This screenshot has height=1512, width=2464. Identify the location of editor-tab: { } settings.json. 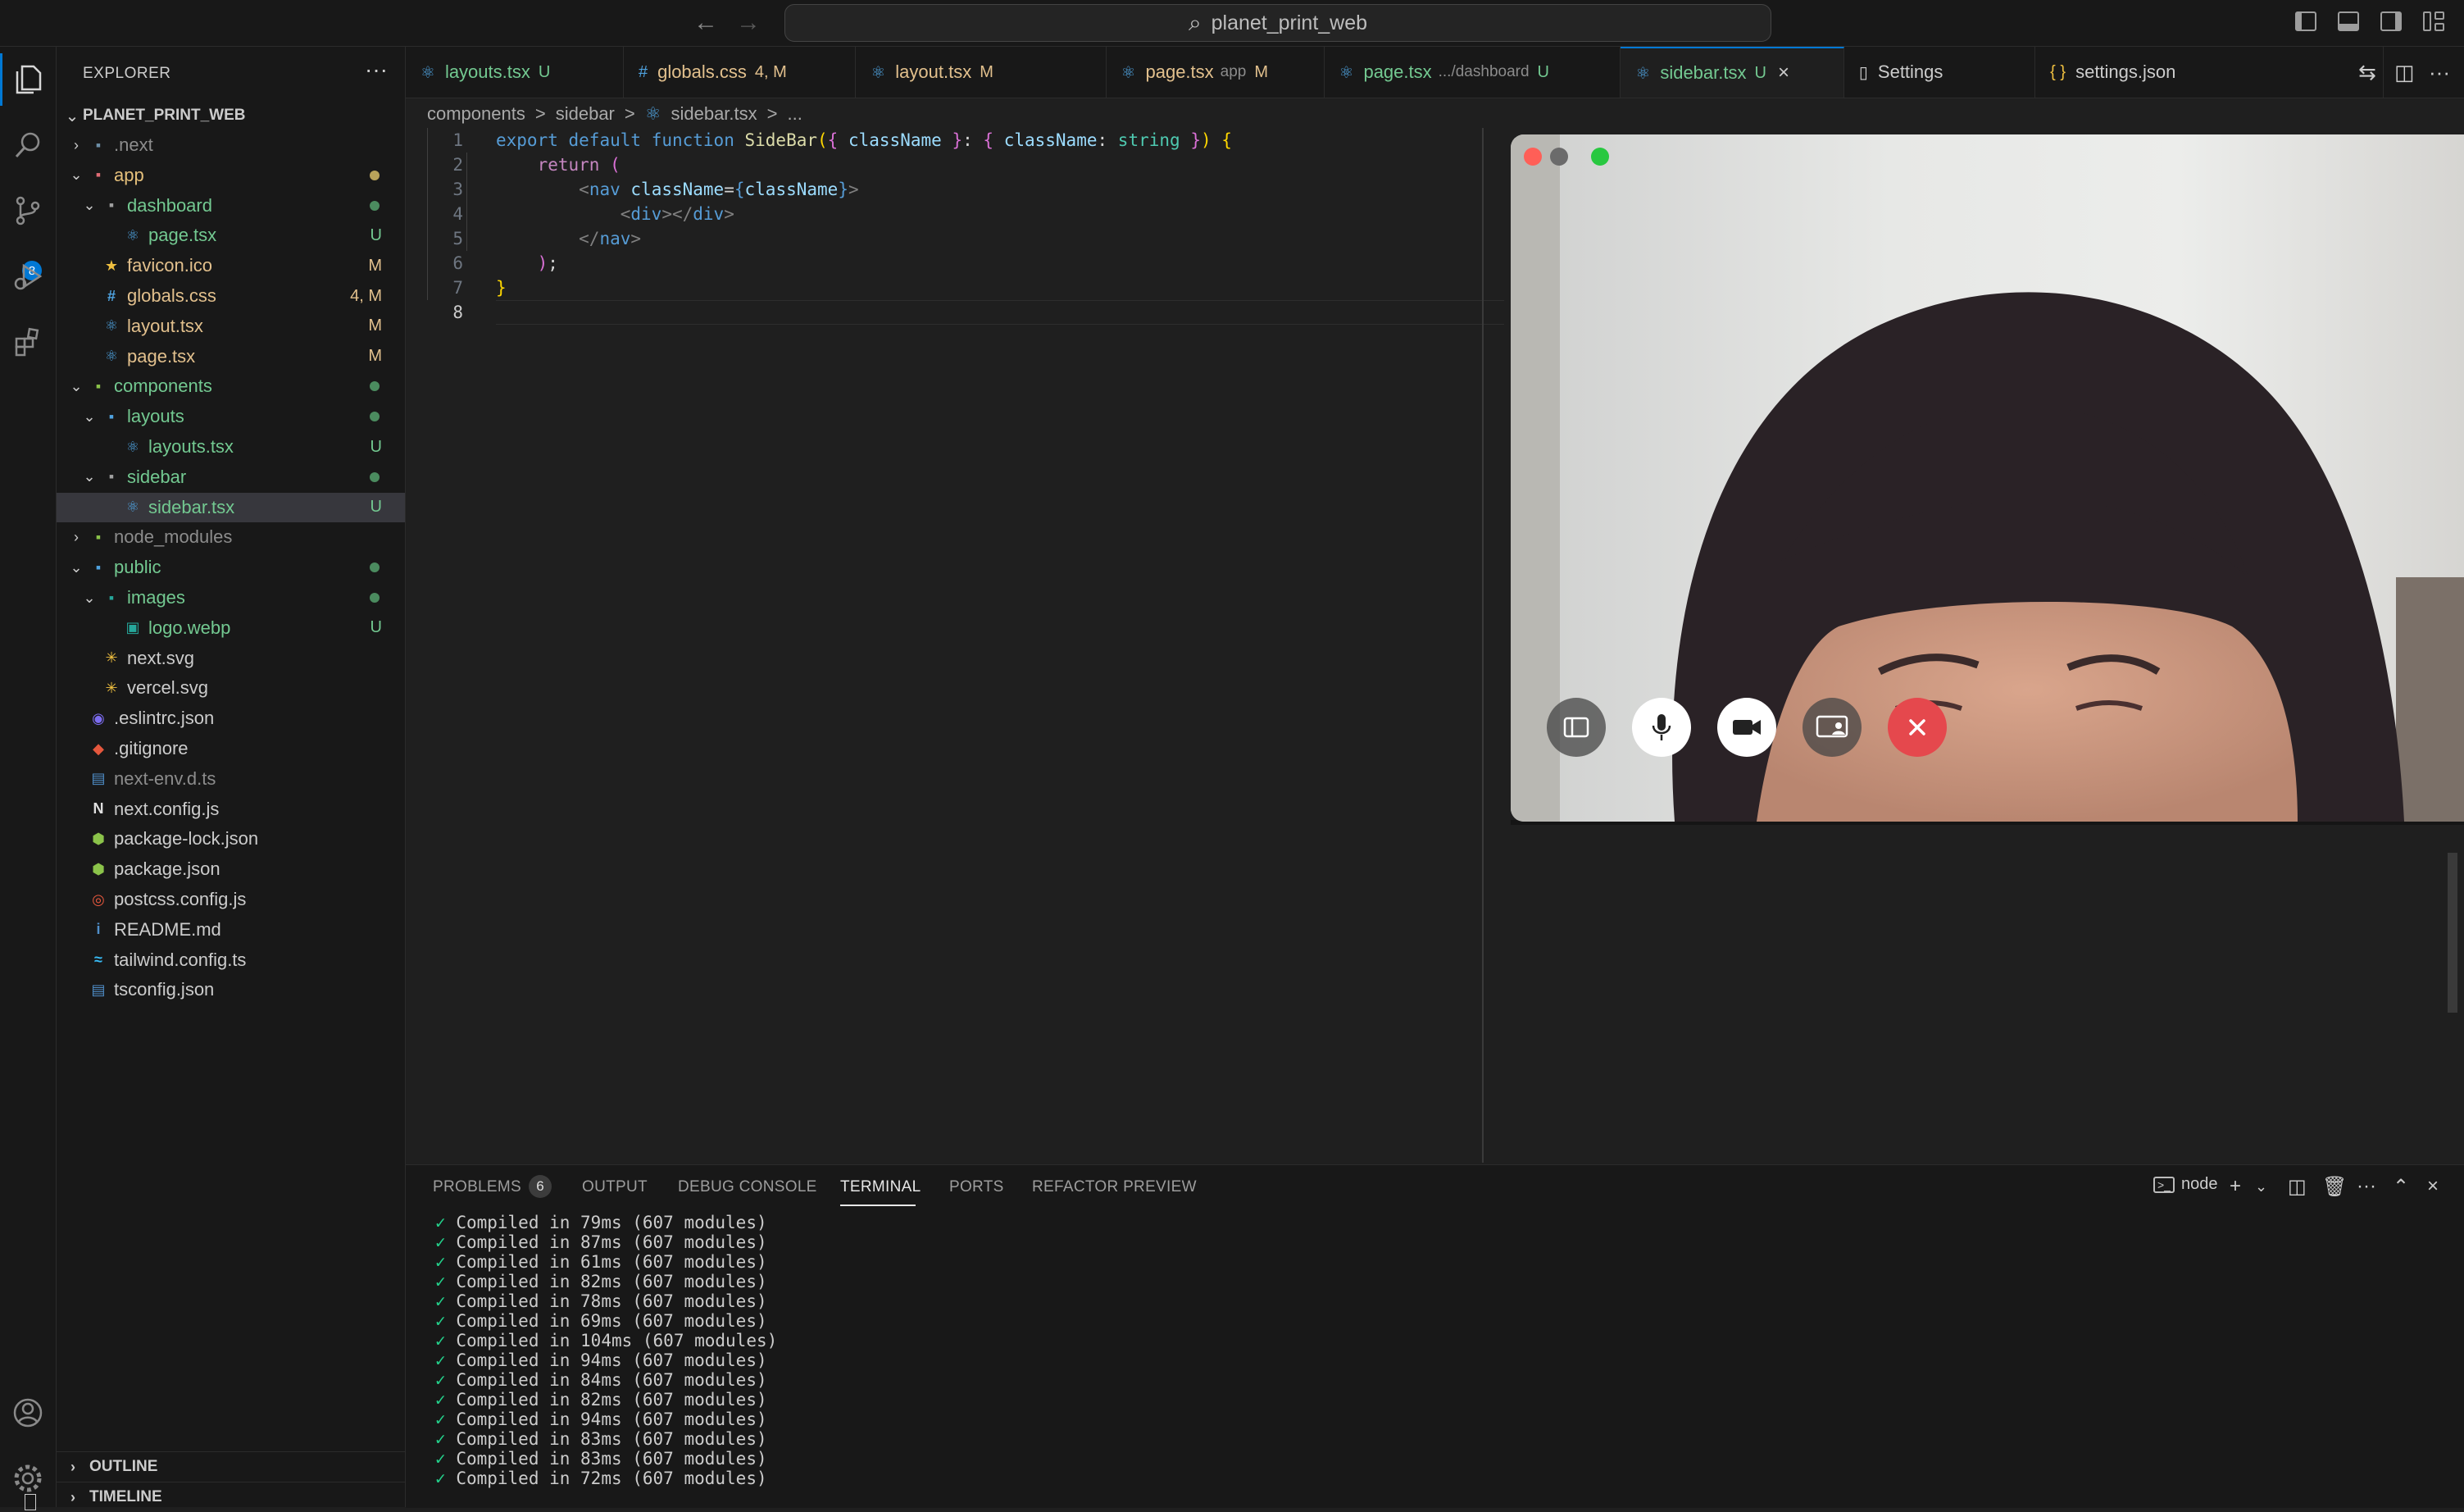
(2210, 72).